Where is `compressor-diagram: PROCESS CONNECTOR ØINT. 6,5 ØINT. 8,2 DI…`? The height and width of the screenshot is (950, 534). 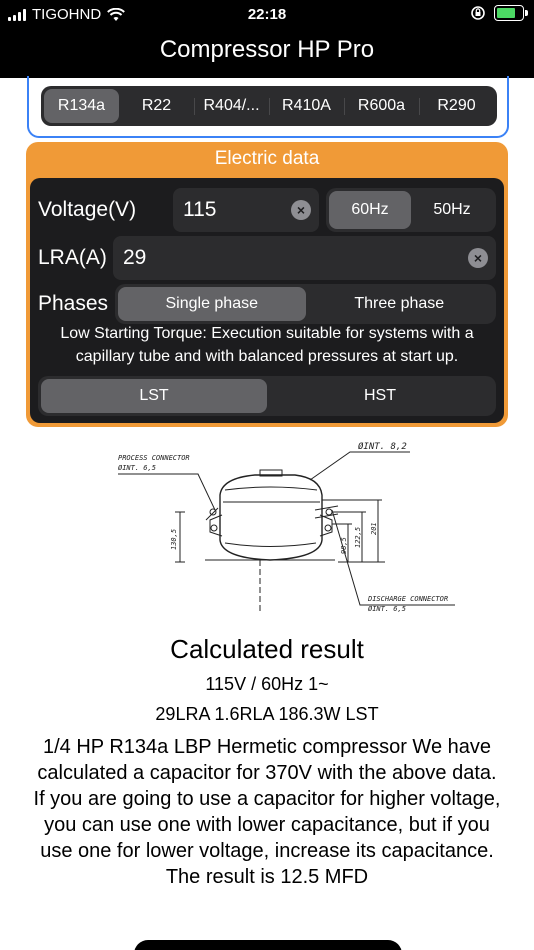 compressor-diagram: PROCESS CONNECTOR ØINT. 6,5 ØINT. 8,2 DI… is located at coordinates (286, 527).